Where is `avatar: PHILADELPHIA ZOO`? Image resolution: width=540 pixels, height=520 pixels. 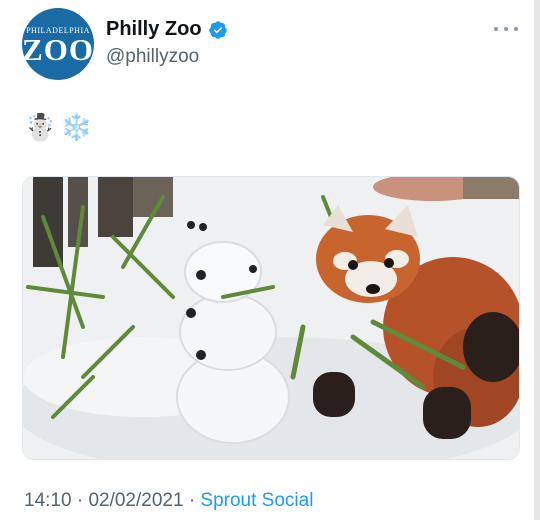 avatar: PHILADELPHIA ZOO is located at coordinates (58, 44).